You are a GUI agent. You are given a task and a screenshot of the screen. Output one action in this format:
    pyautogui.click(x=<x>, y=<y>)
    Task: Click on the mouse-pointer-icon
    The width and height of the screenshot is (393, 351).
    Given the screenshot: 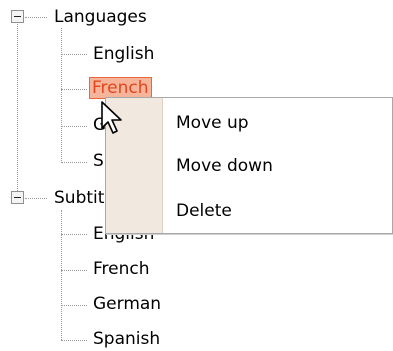 What is the action you would take?
    pyautogui.click(x=111, y=117)
    